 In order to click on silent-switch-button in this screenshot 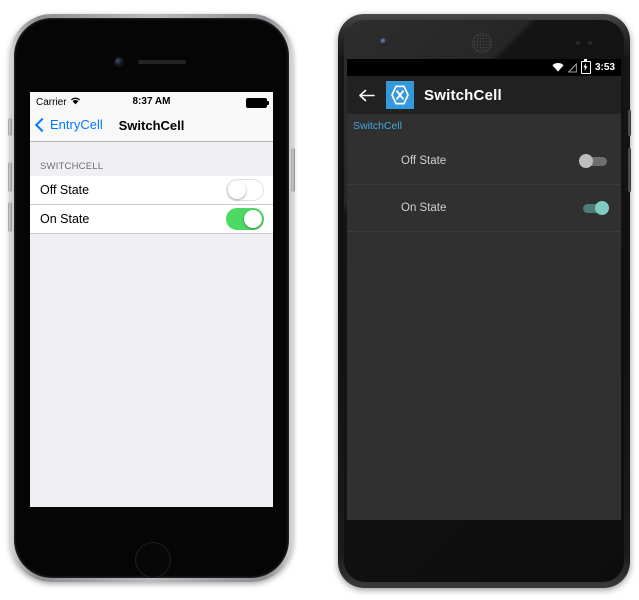, I will do `click(10, 127)`.